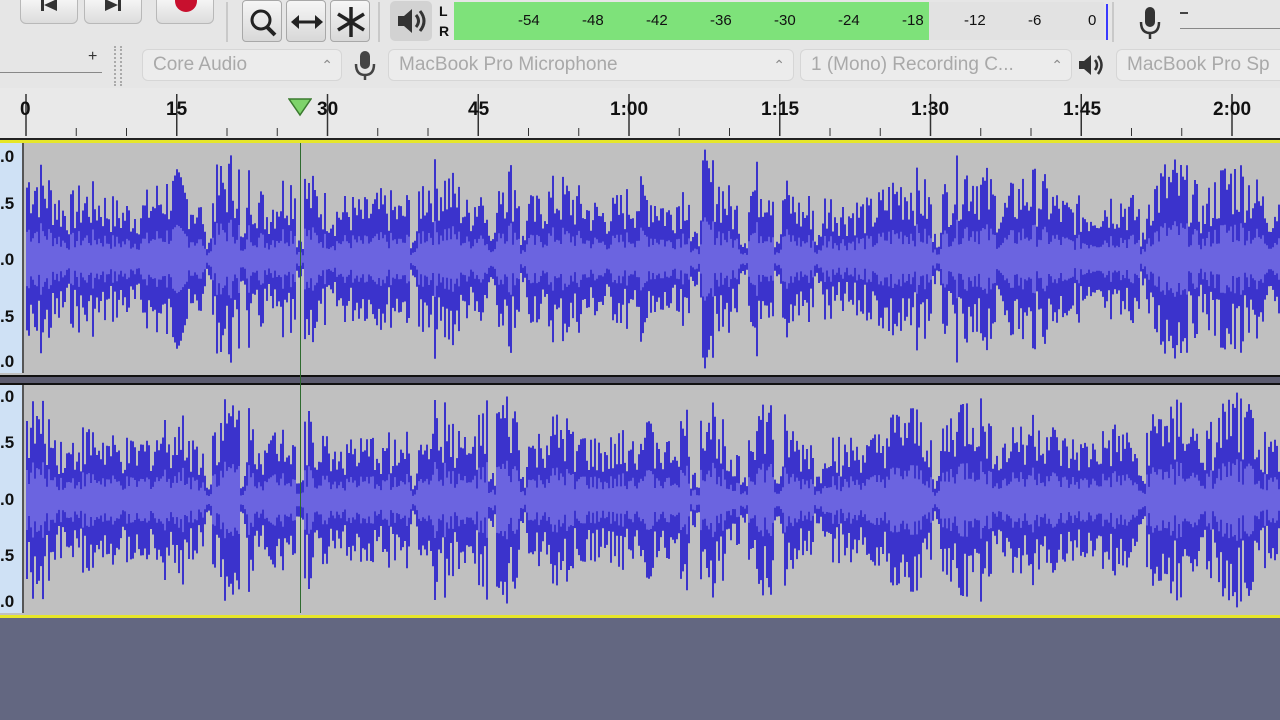 This screenshot has width=1280, height=720. I want to click on double-arrow-icon, so click(307, 22).